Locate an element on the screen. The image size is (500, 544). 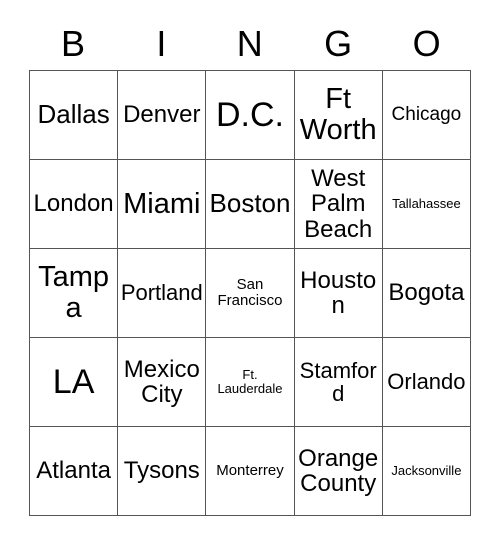
bingo-cell: Tysons is located at coordinates (162, 471).